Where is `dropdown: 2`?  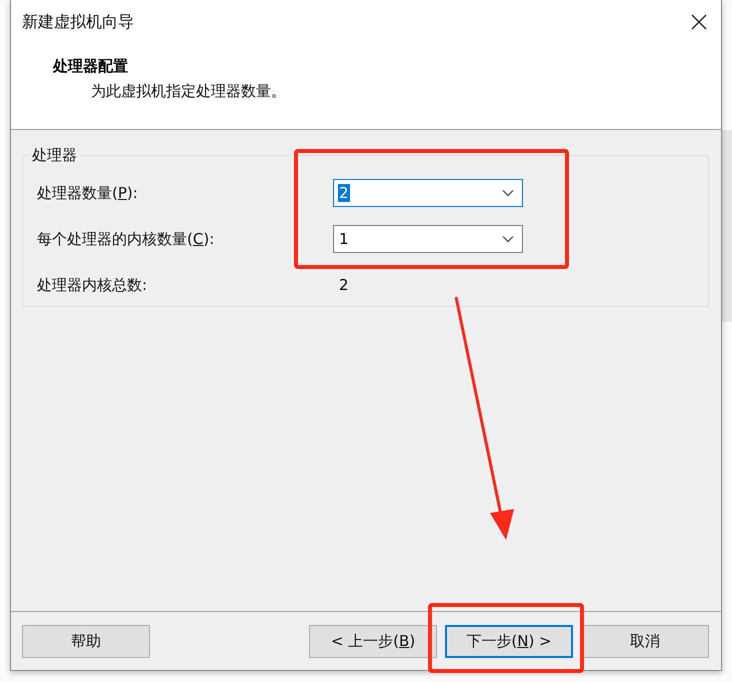
dropdown: 2 is located at coordinates (428, 193).